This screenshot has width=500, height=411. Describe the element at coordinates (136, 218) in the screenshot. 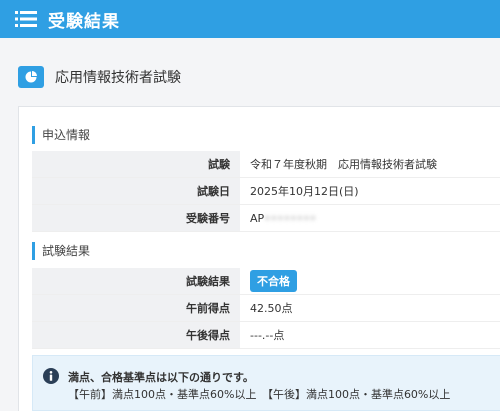

I see `row-label: 受験番号` at that location.